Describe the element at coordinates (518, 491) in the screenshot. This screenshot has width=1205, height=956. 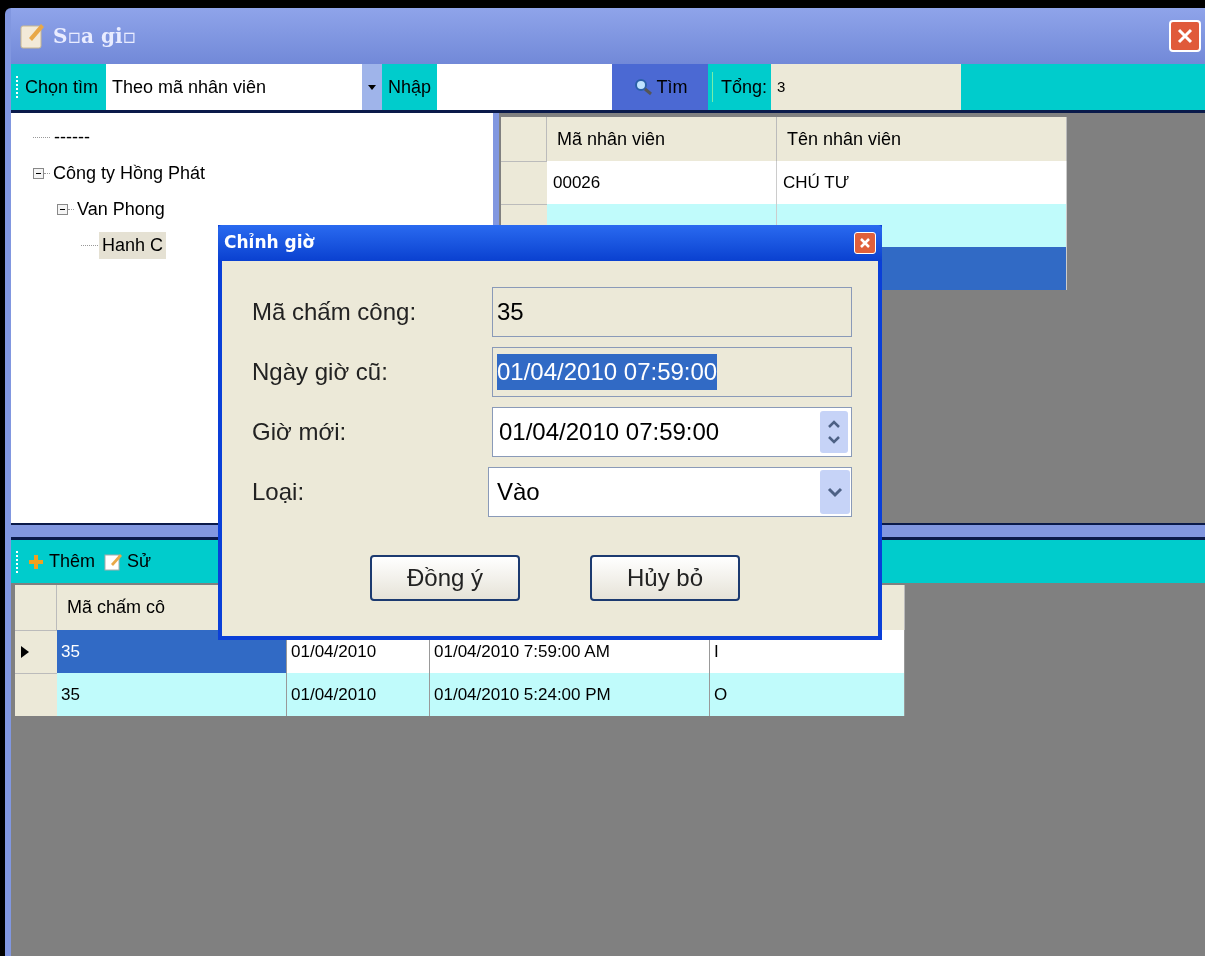
I see `field-value: Vào` at that location.